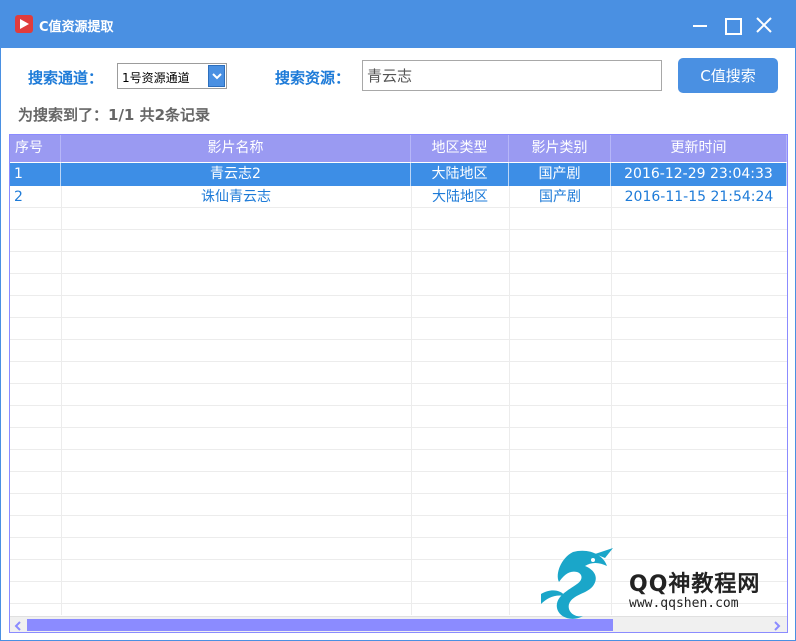 Image resolution: width=796 pixels, height=641 pixels. I want to click on search-status: 为搜索到了：1/1 共2条记录, so click(114, 115).